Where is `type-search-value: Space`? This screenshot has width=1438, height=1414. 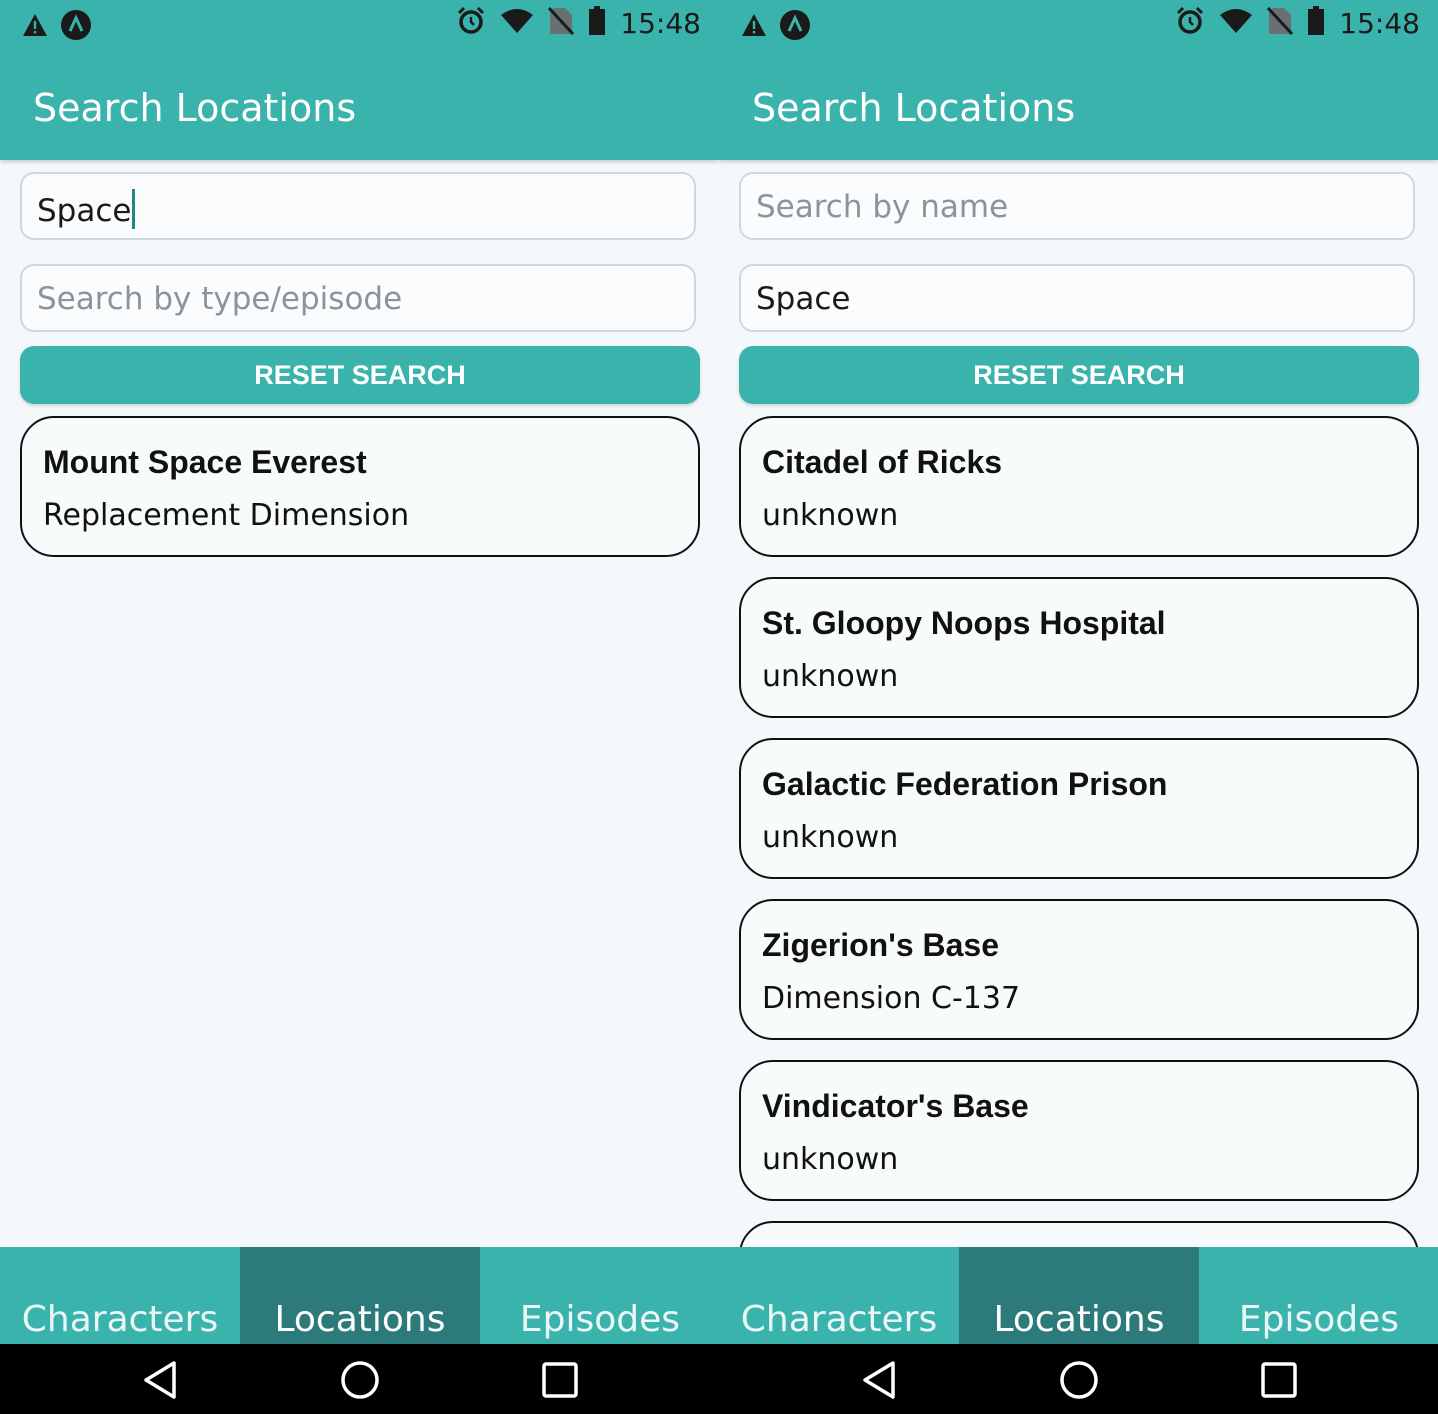
type-search-value: Space is located at coordinates (803, 299).